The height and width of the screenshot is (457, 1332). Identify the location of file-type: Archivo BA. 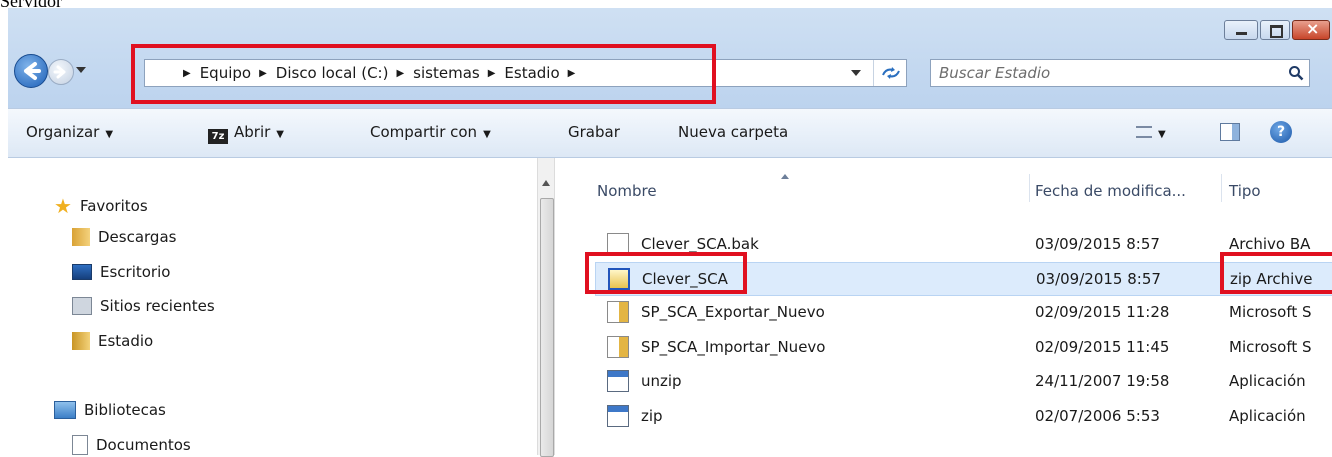
(1270, 244).